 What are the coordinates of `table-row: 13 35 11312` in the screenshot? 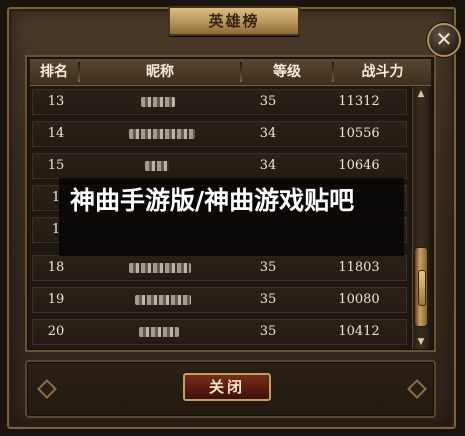 It's located at (219, 102).